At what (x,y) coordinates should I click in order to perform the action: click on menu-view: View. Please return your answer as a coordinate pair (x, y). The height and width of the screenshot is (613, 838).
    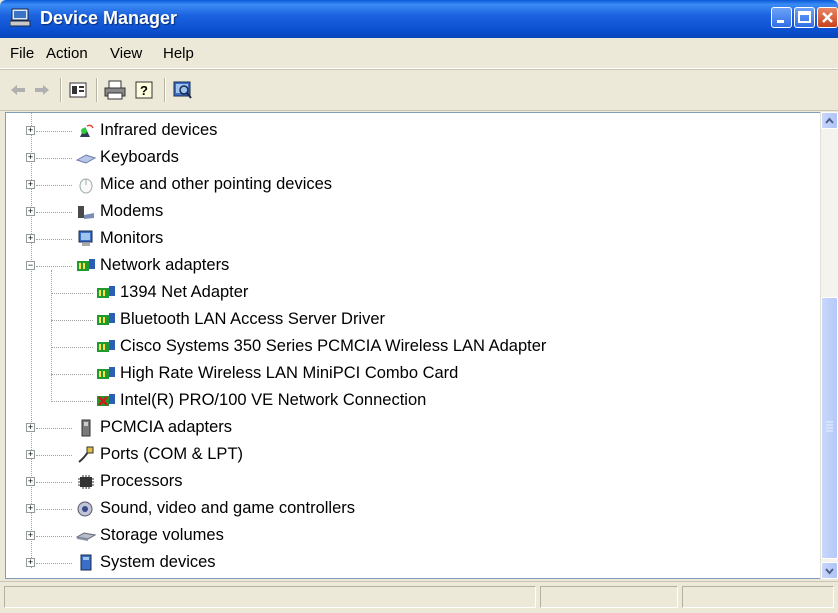
    Looking at the image, I should click on (126, 53).